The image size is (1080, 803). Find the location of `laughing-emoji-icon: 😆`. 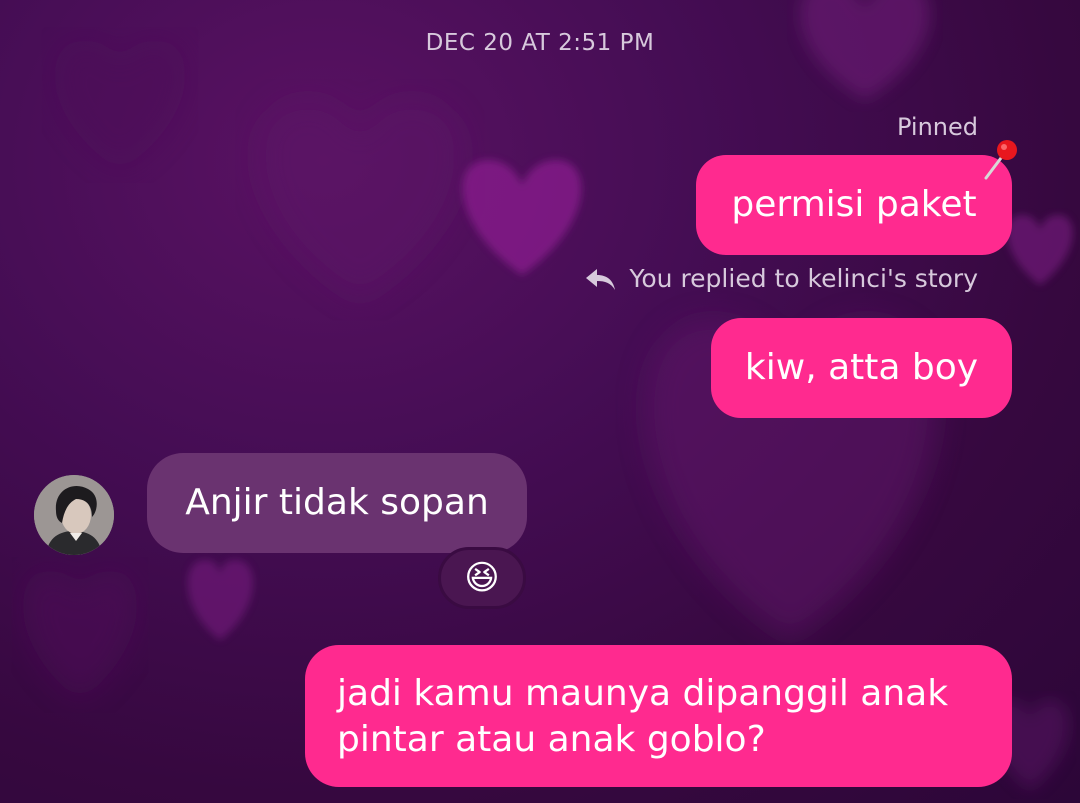

laughing-emoji-icon: 😆 is located at coordinates (482, 578).